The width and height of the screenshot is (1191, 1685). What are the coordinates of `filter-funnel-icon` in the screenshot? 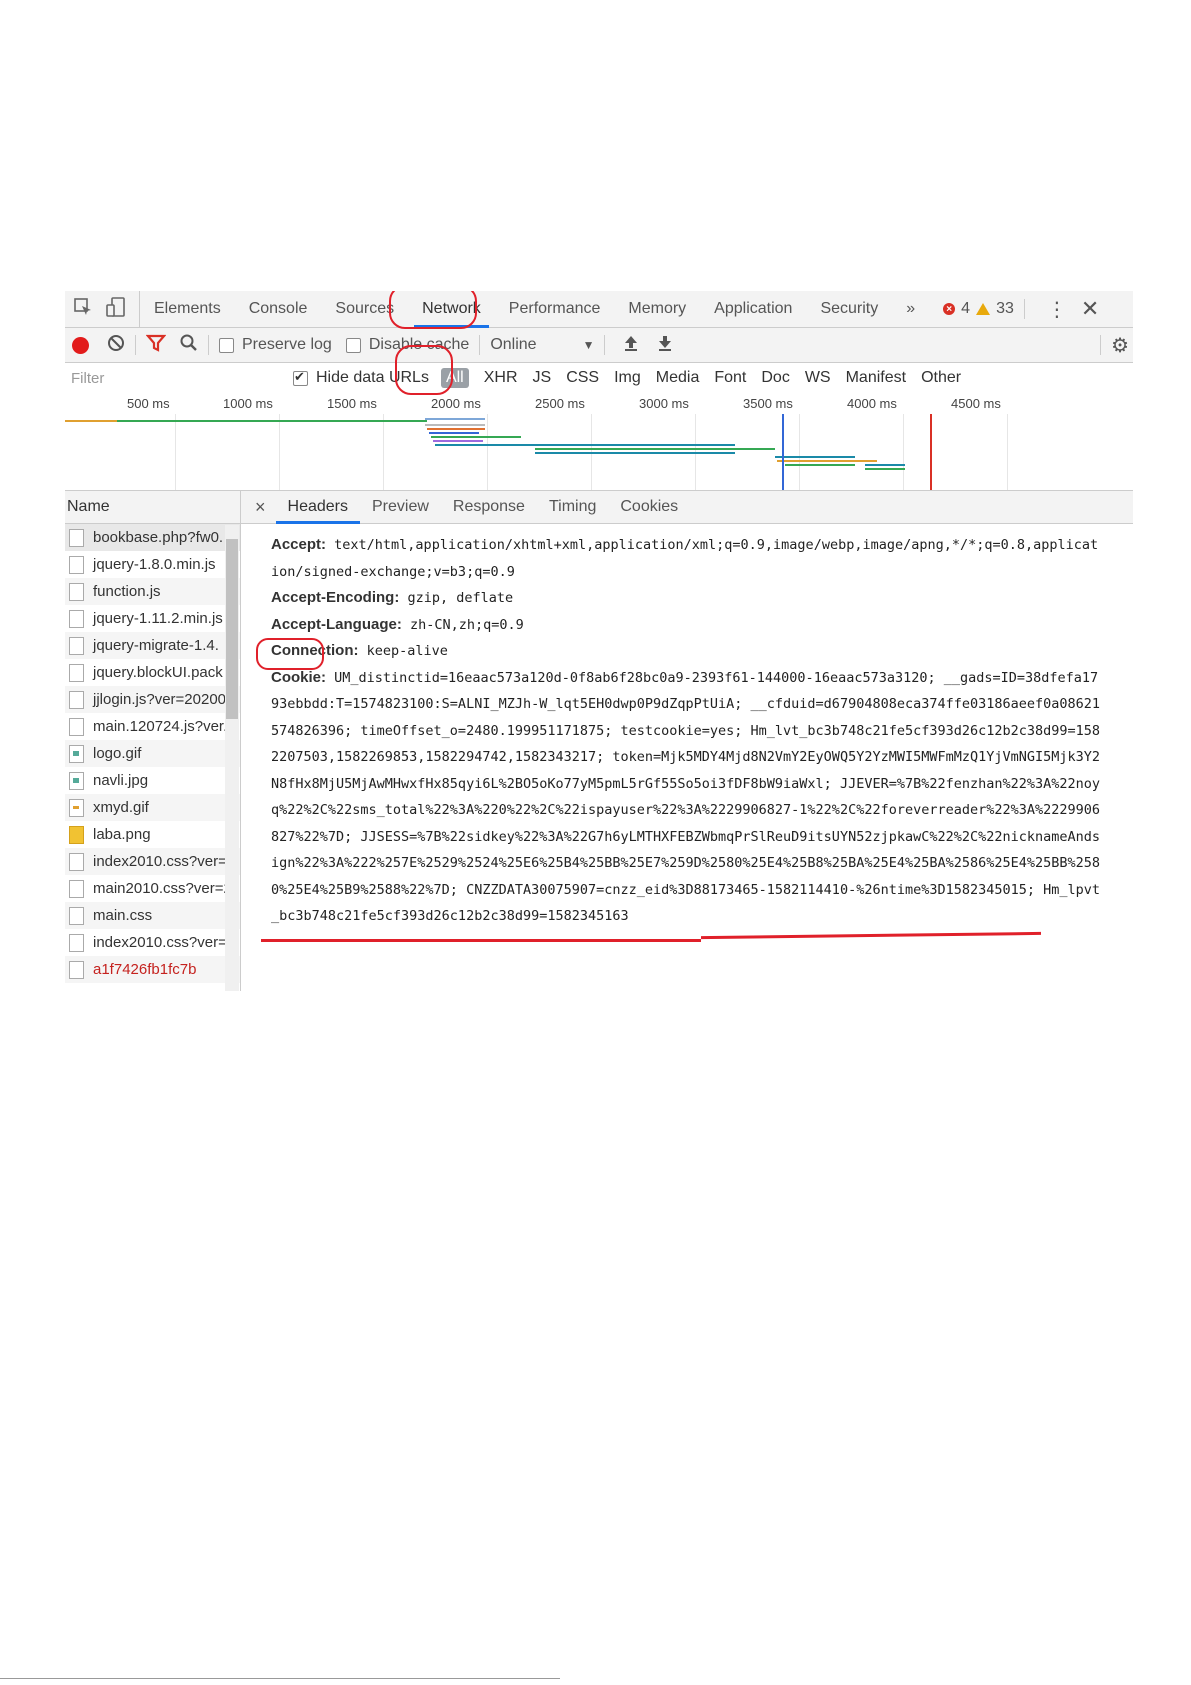 It's located at (156, 345).